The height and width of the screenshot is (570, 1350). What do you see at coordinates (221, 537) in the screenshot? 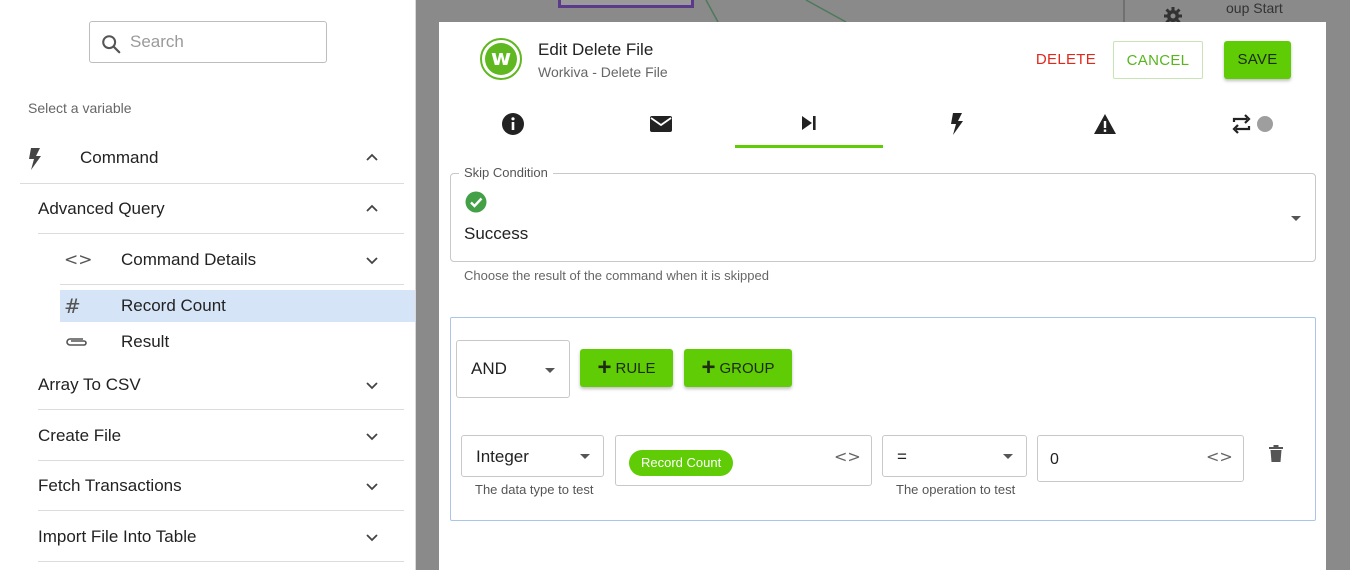
I see `sidebar-item-import-file-into-table: Import File Into Table` at bounding box center [221, 537].